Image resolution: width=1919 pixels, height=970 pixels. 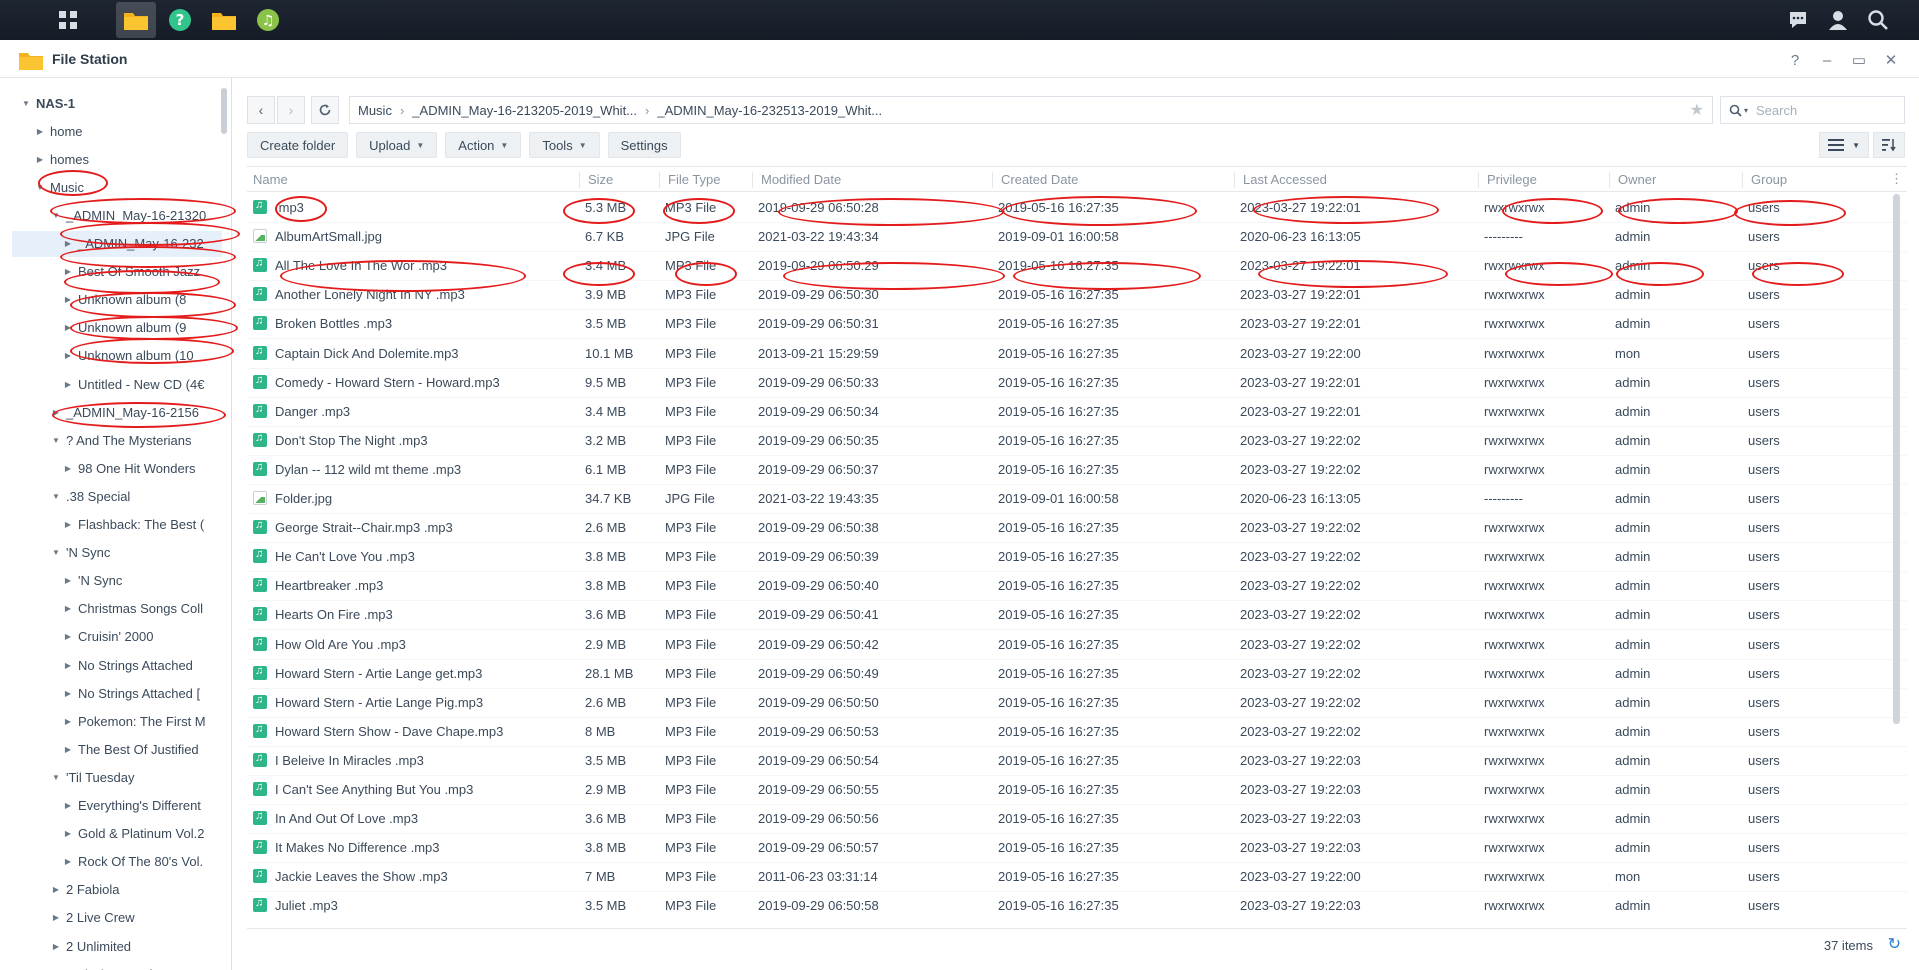 I want to click on settings-button: Settings, so click(x=644, y=145).